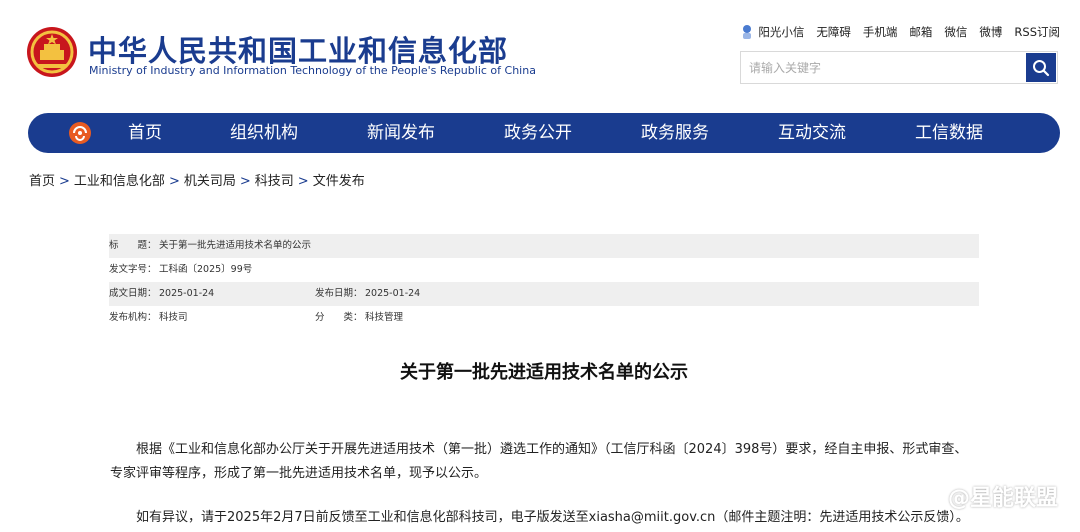 This screenshot has width=1080, height=532. Describe the element at coordinates (880, 32) in the screenshot. I see `link-mobile: 手机端` at that location.